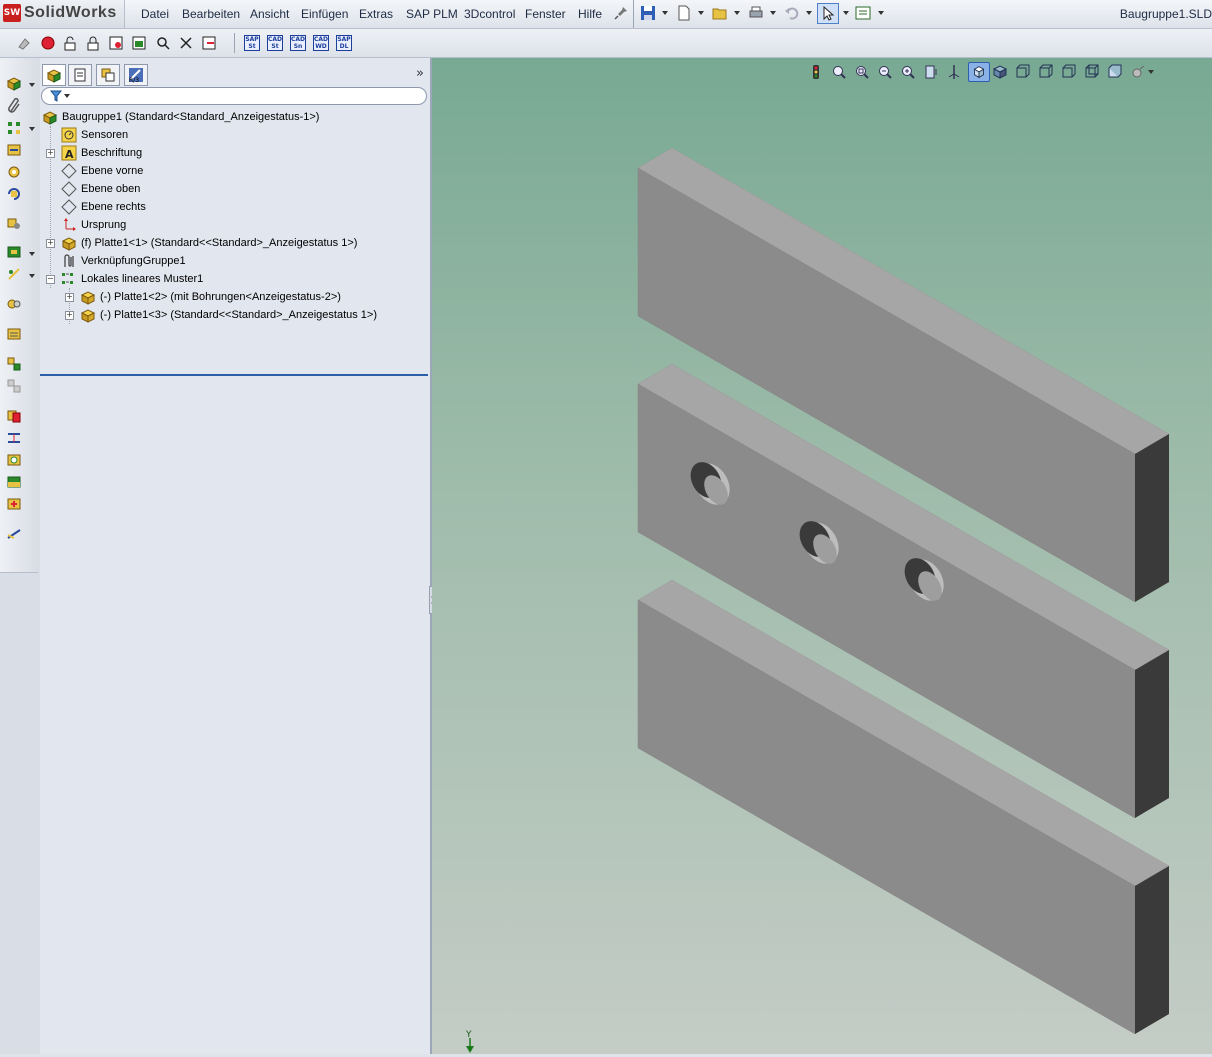 This screenshot has height=1057, width=1212. Describe the element at coordinates (24, 43) in the screenshot. I see `sap-connect-icon` at that location.